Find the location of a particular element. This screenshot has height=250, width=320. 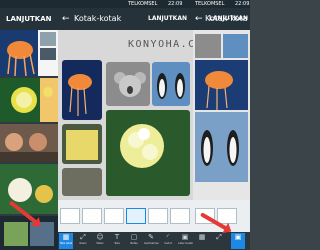

tool-draw: ✎ Gambarkan is located at coordinates (151, 241).